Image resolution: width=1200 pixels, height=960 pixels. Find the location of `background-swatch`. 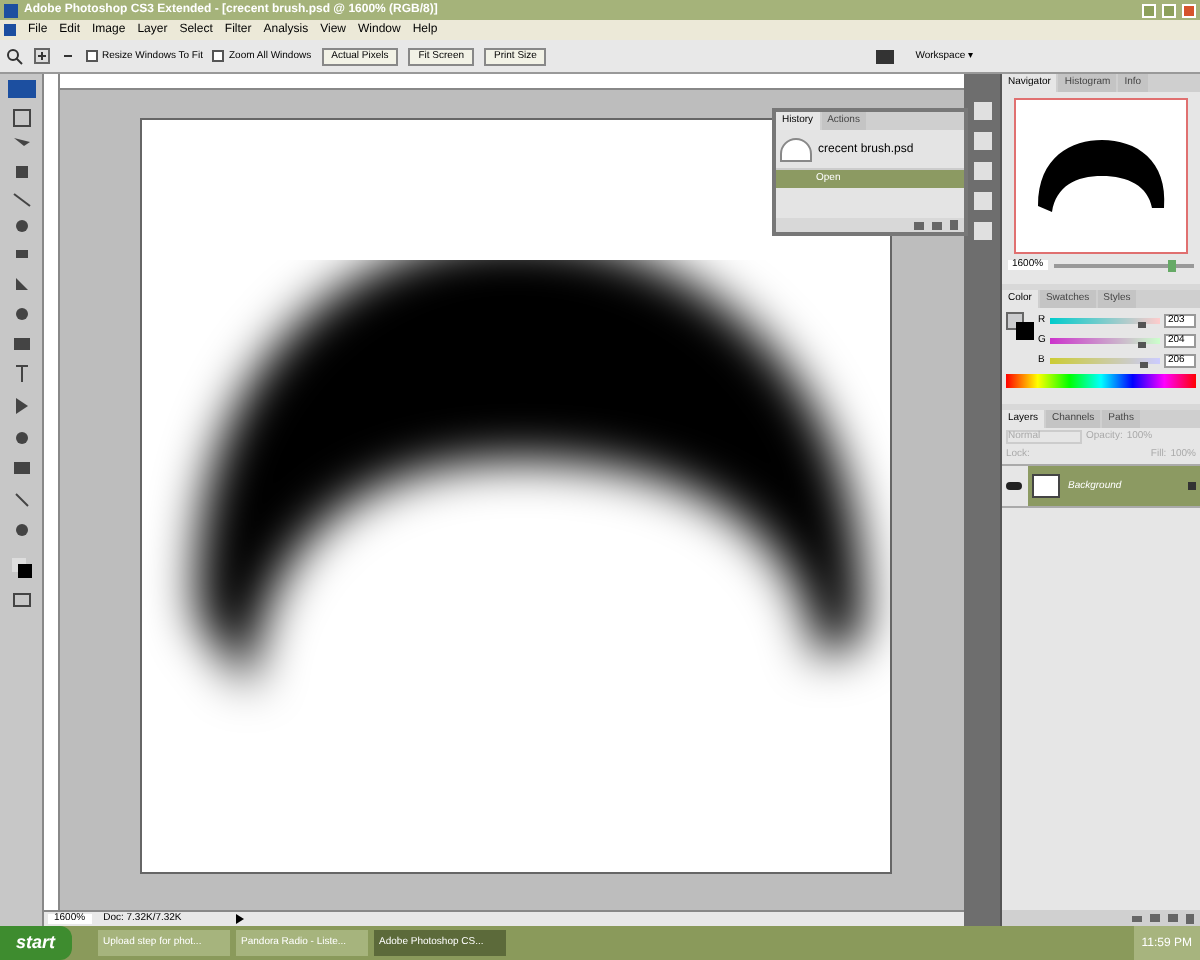

background-swatch is located at coordinates (1025, 331).